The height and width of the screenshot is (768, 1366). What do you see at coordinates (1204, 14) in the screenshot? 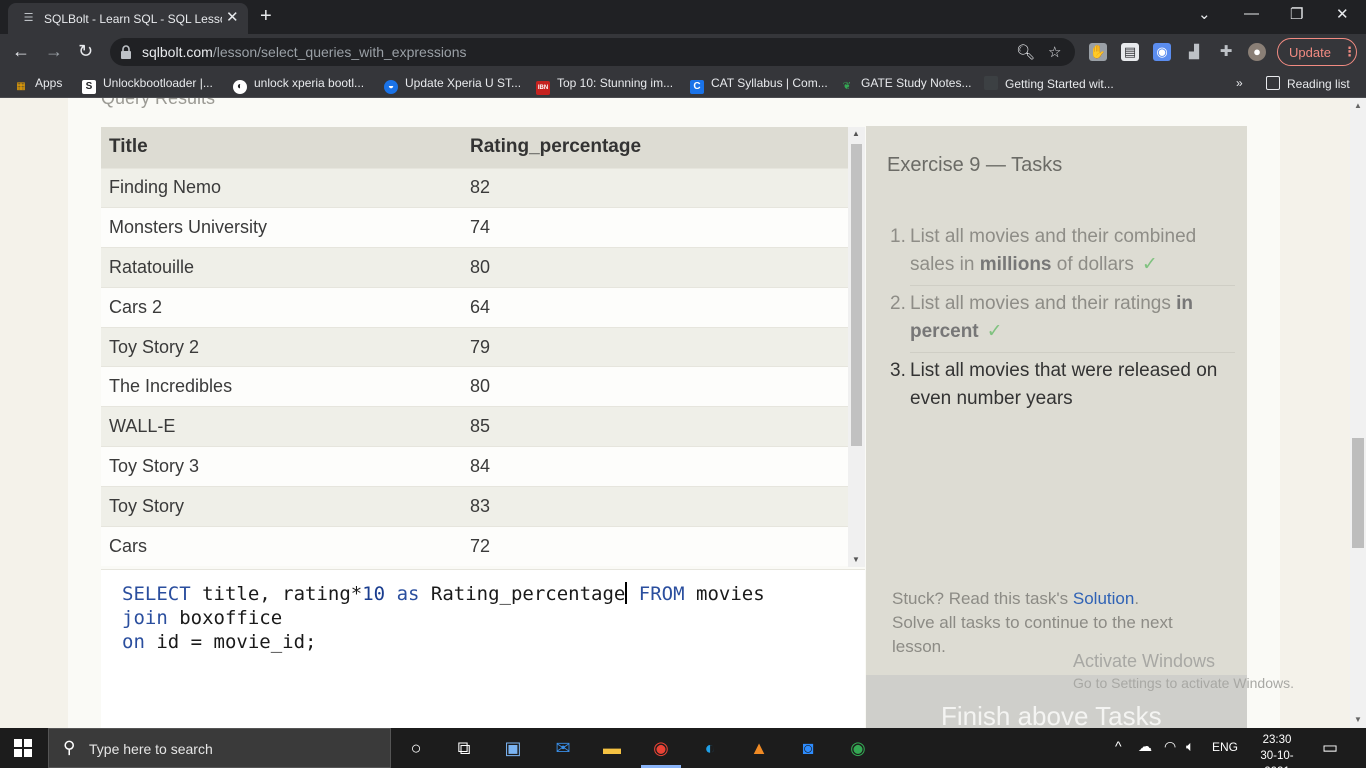
I see `tab-search-icon: ⌄` at bounding box center [1204, 14].